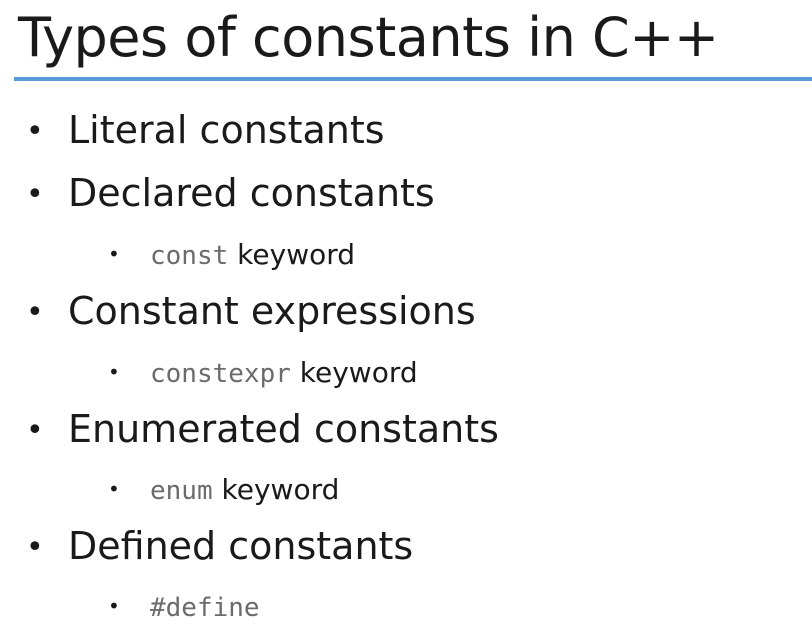  I want to click on code-keyword: const, so click(189, 256).